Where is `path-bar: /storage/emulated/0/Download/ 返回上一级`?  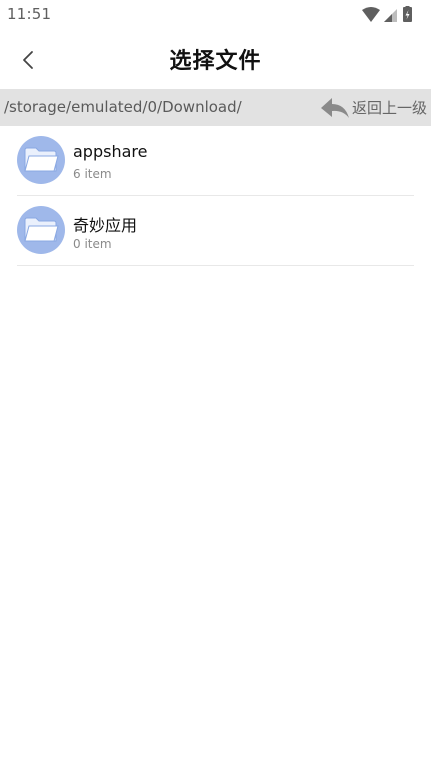 path-bar: /storage/emulated/0/Download/ 返回上一级 is located at coordinates (215, 107).